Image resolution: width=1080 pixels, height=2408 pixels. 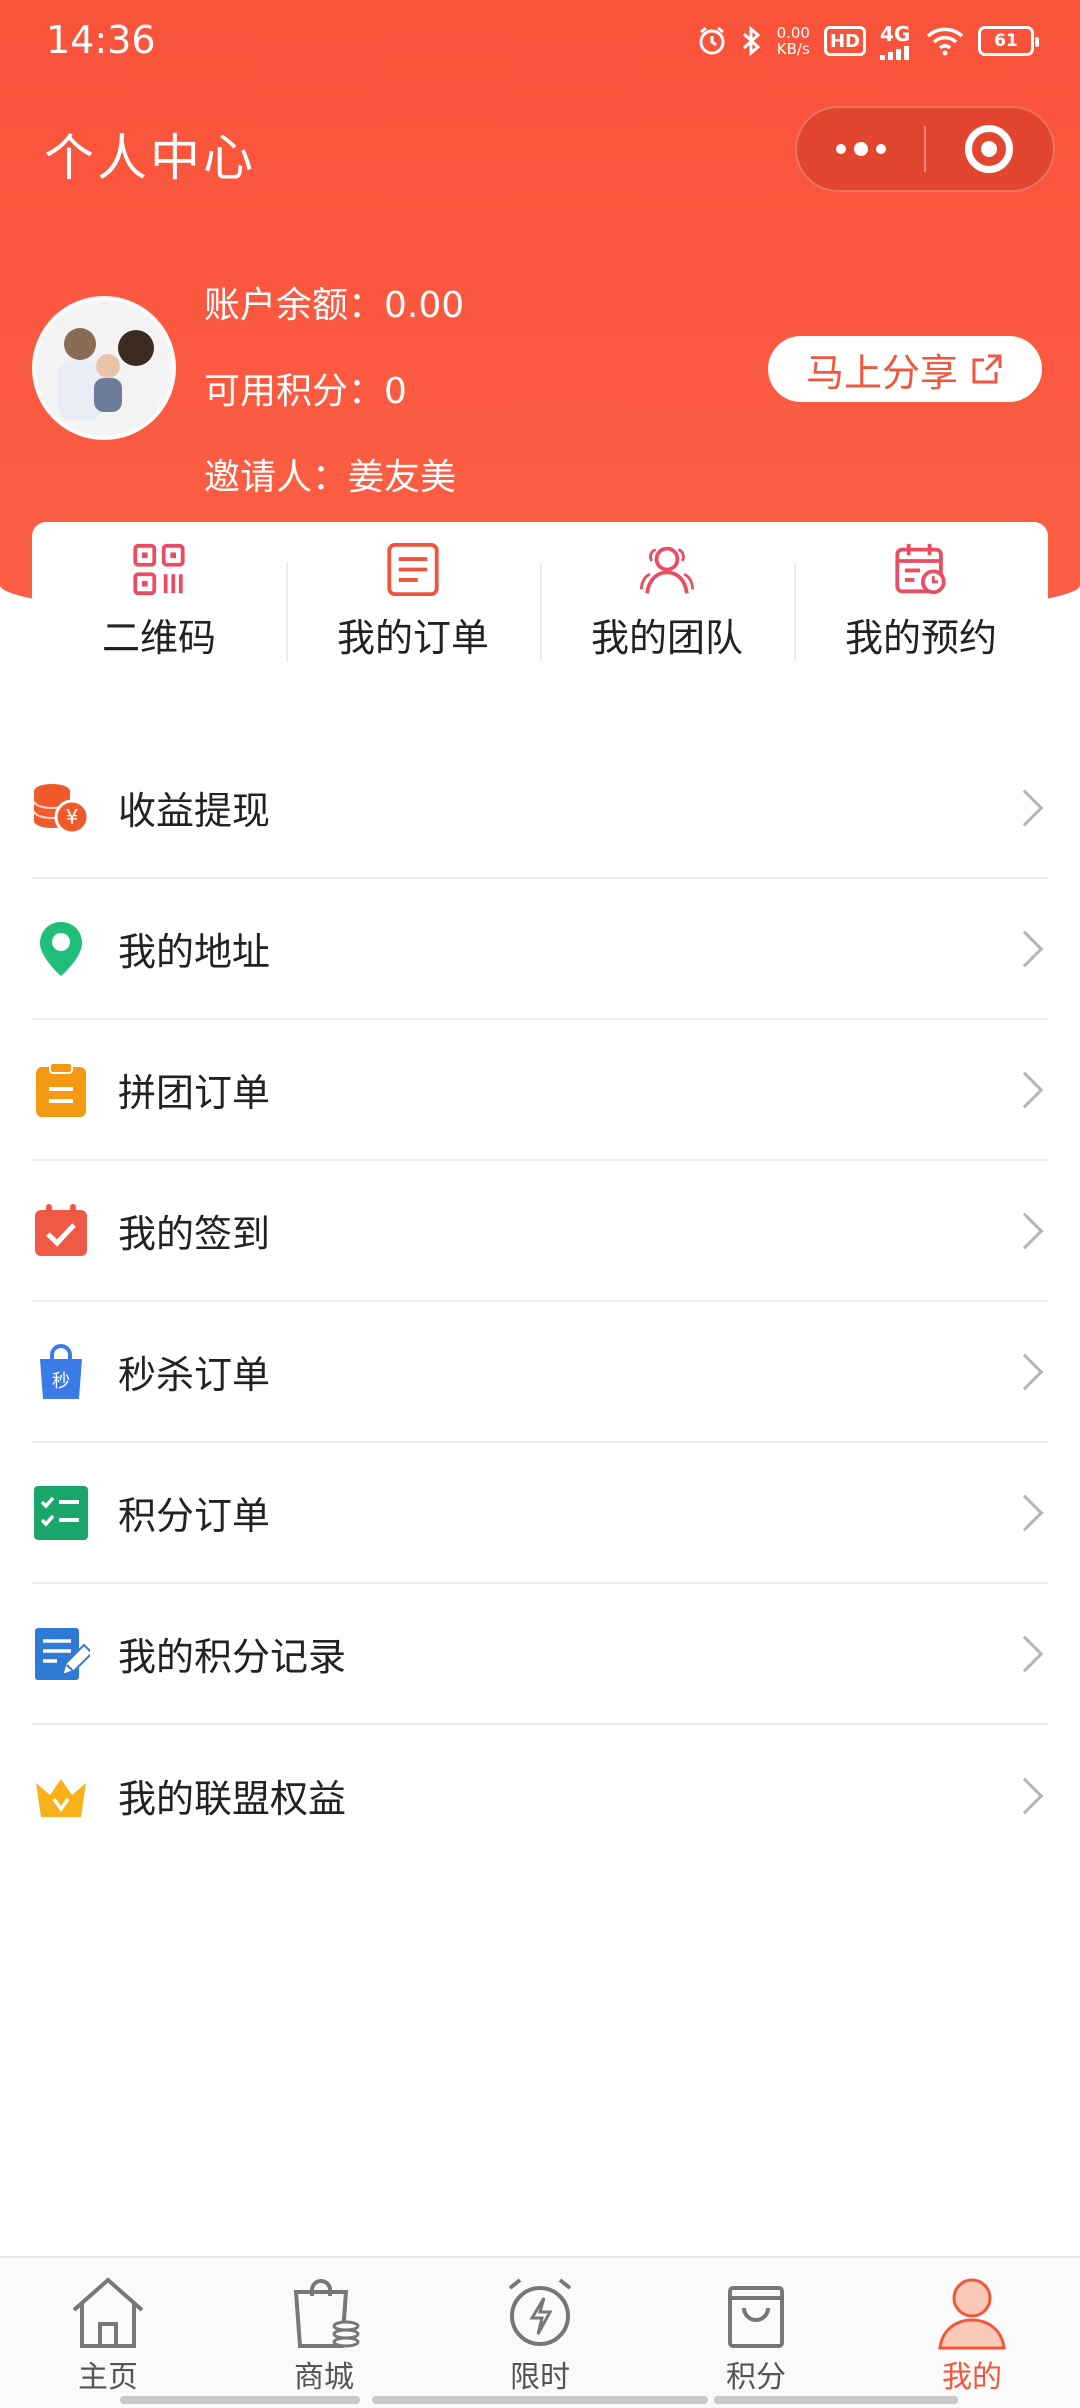 I want to click on flash-sale-bag-icon: 秒, so click(x=61, y=1372).